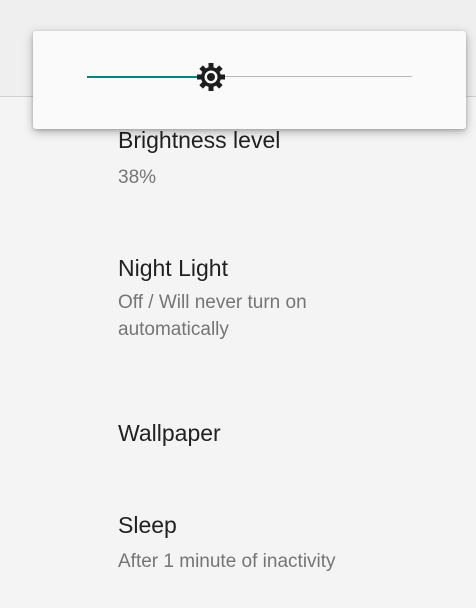 This screenshot has width=476, height=608. I want to click on slider-thumb, so click(211, 77).